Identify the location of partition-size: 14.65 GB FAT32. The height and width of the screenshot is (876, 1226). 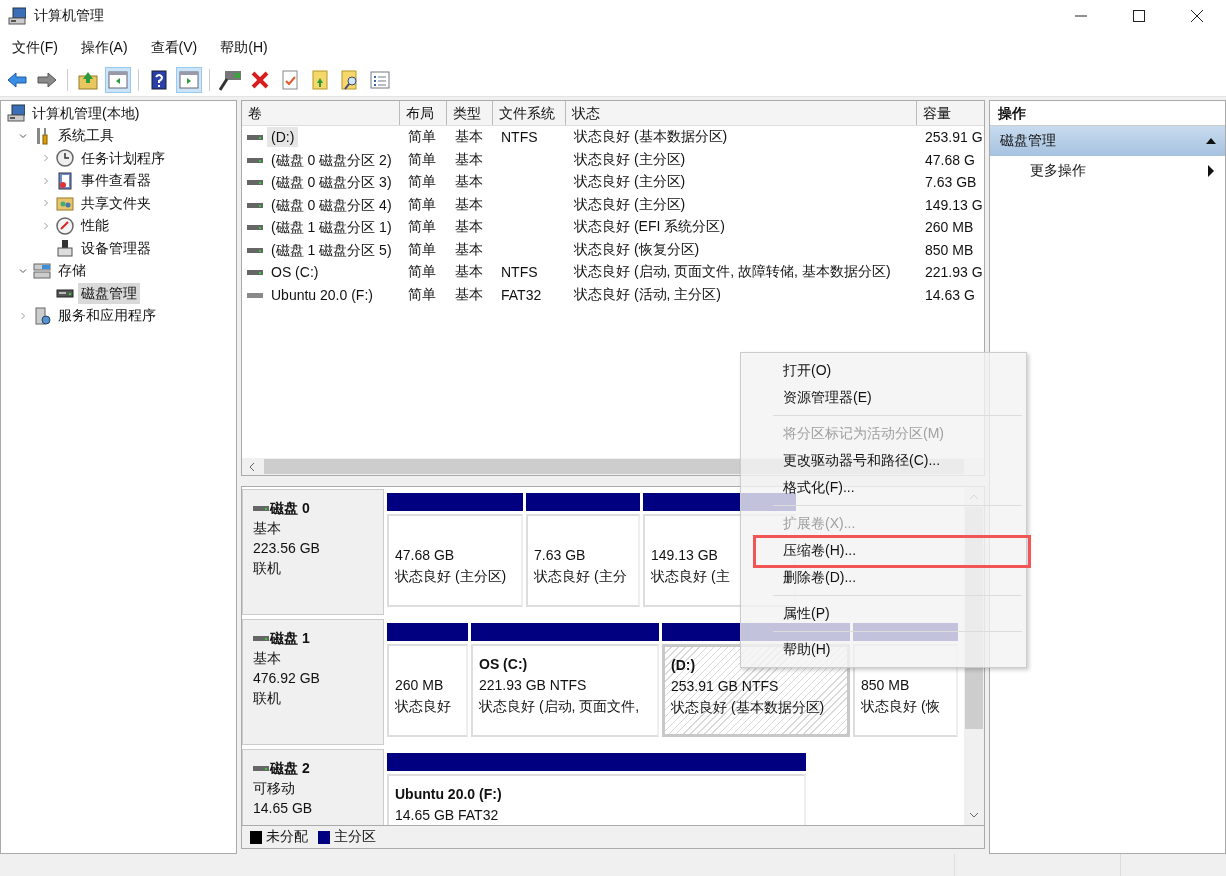
(447, 815).